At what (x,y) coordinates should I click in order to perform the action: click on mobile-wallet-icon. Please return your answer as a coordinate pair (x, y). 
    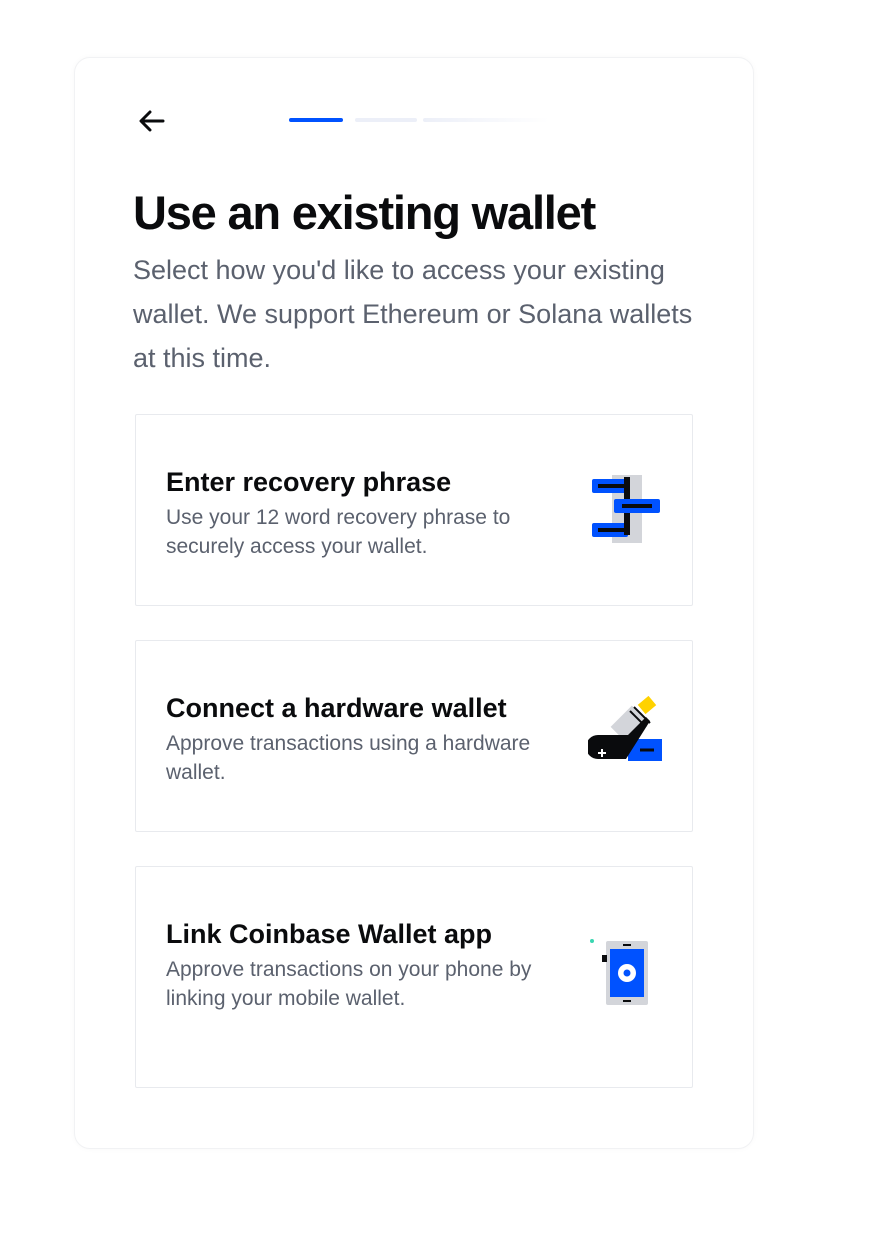
    Looking at the image, I should click on (628, 977).